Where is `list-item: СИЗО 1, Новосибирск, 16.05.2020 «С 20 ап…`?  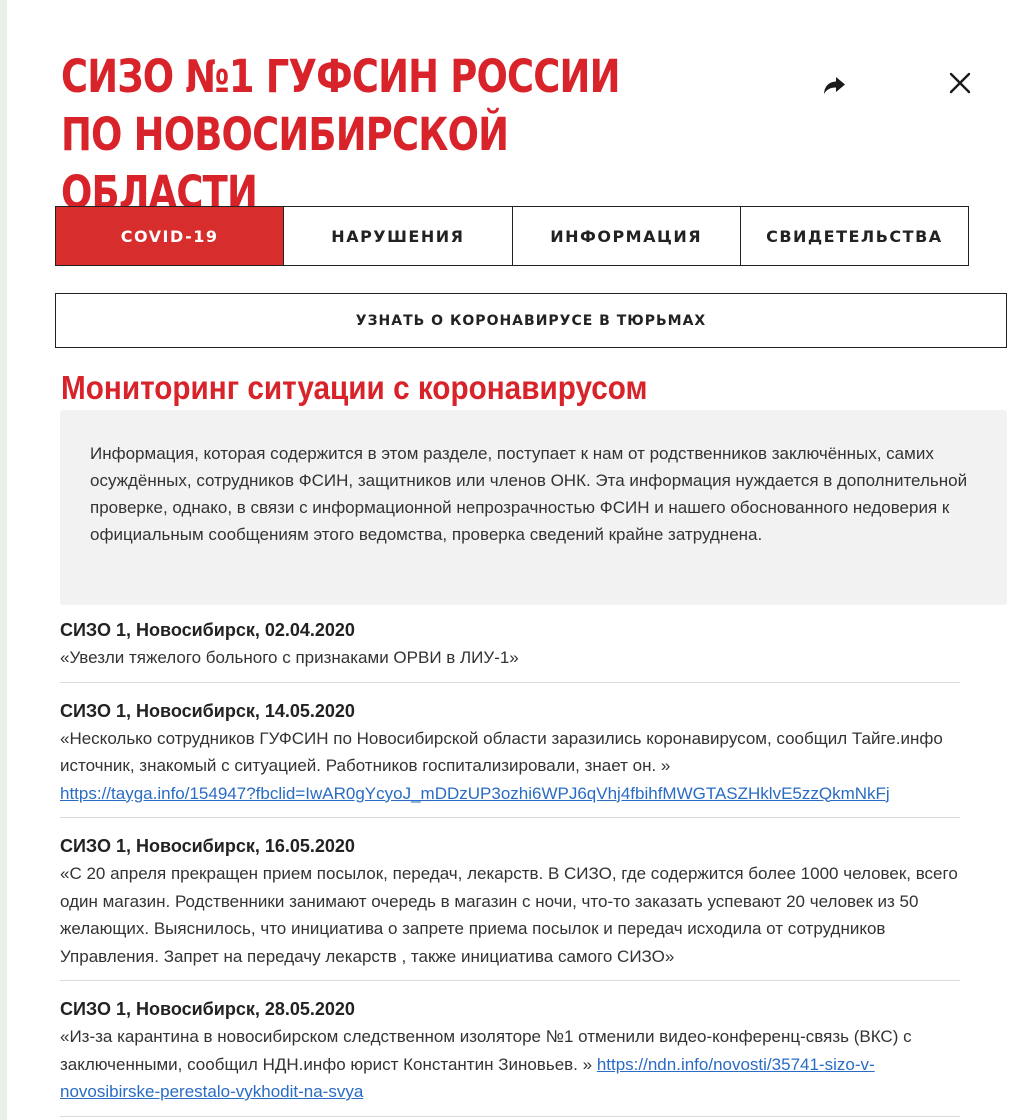
list-item: СИЗО 1, Новосибирск, 16.05.2020 «С 20 ап… is located at coordinates (510, 906).